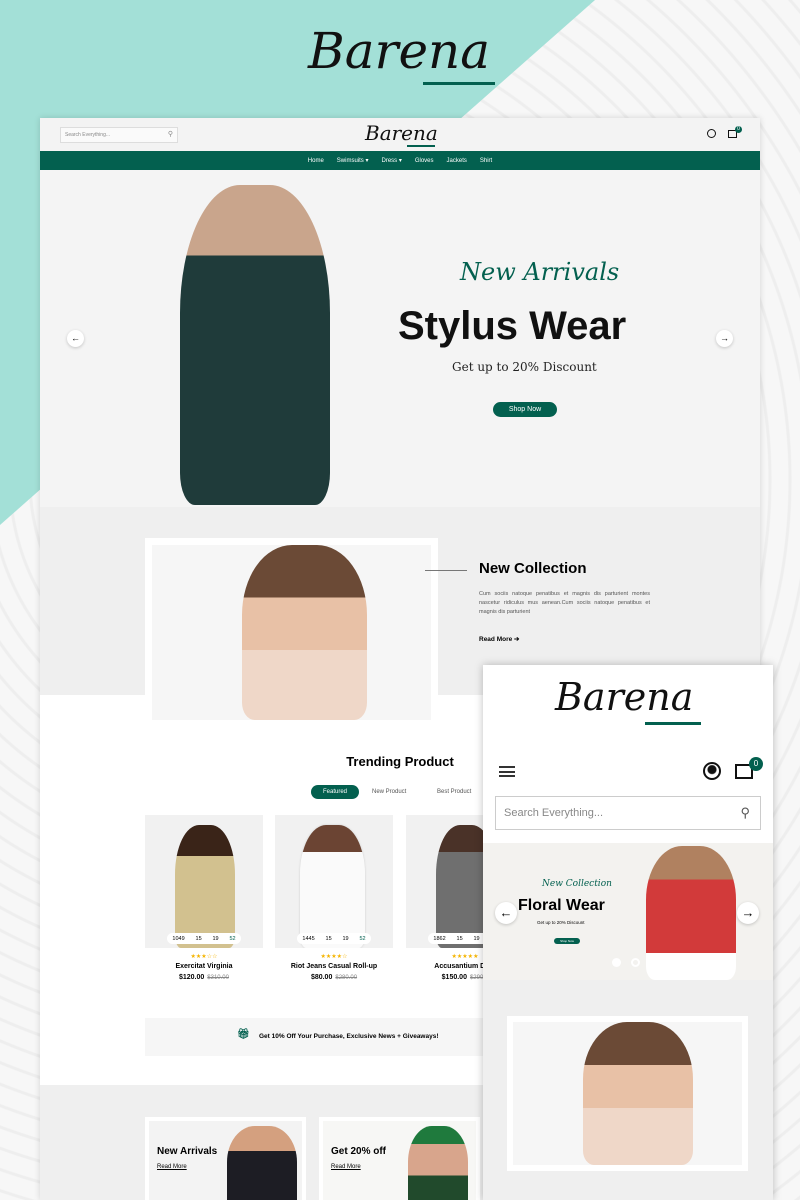 Image resolution: width=800 pixels, height=1200 pixels. I want to click on search-input: Search Everything... ⚲, so click(119, 135).